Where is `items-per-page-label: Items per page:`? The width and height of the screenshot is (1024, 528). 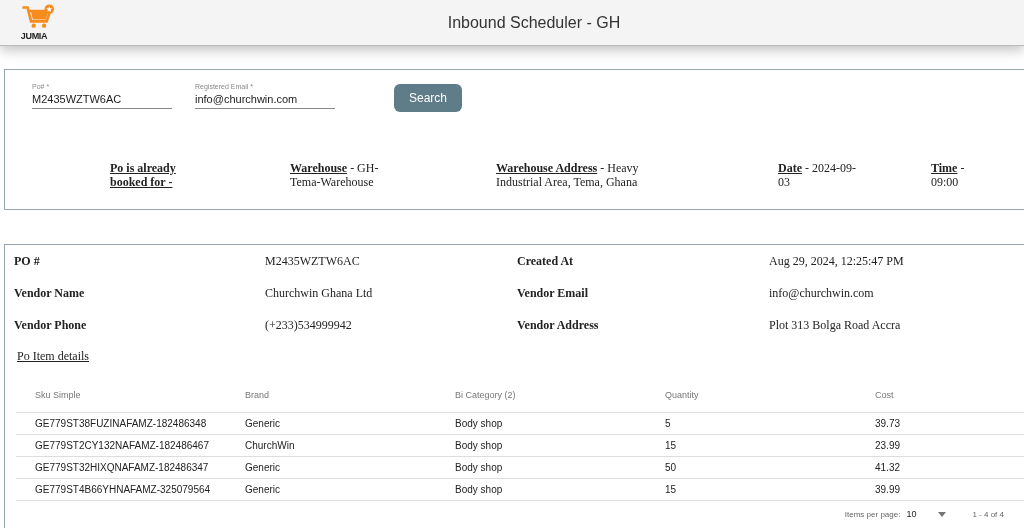 items-per-page-label: Items per page: is located at coordinates (872, 514).